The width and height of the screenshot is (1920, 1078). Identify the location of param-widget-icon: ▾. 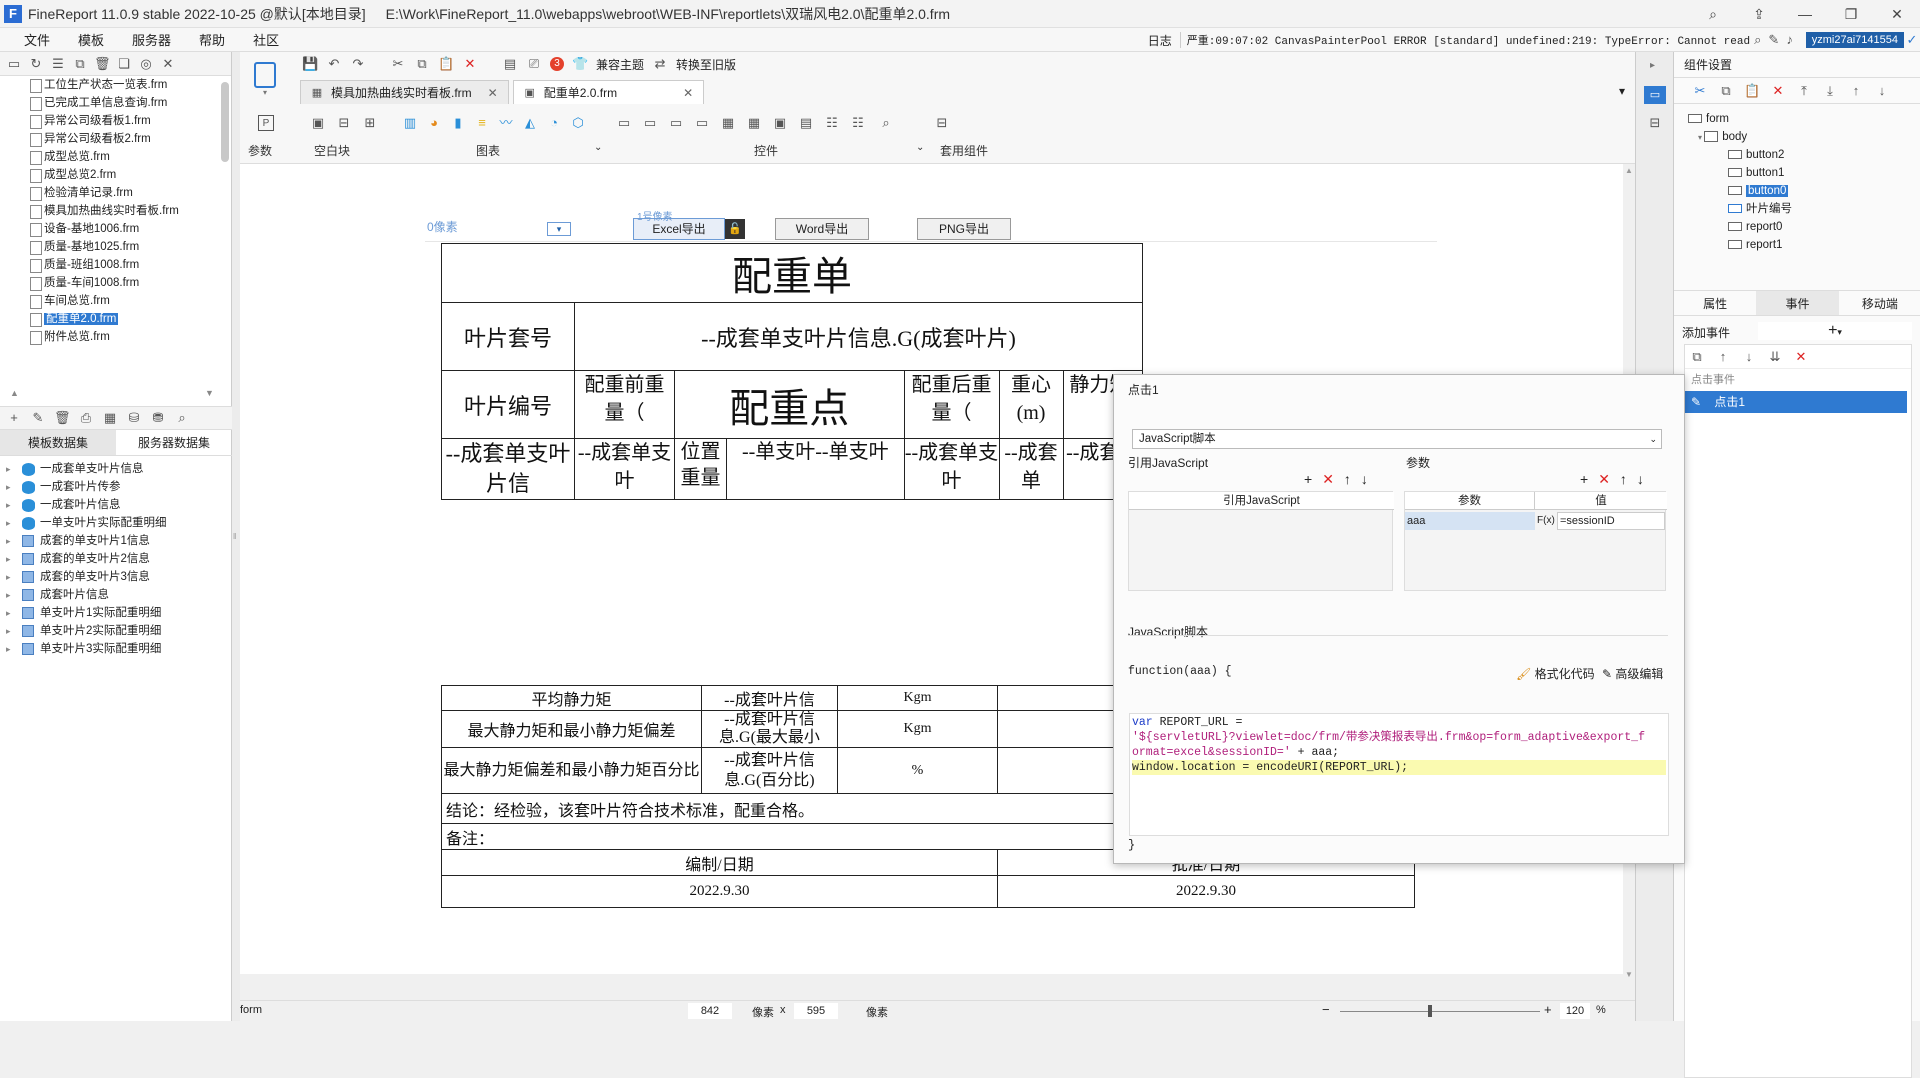
(559, 229).